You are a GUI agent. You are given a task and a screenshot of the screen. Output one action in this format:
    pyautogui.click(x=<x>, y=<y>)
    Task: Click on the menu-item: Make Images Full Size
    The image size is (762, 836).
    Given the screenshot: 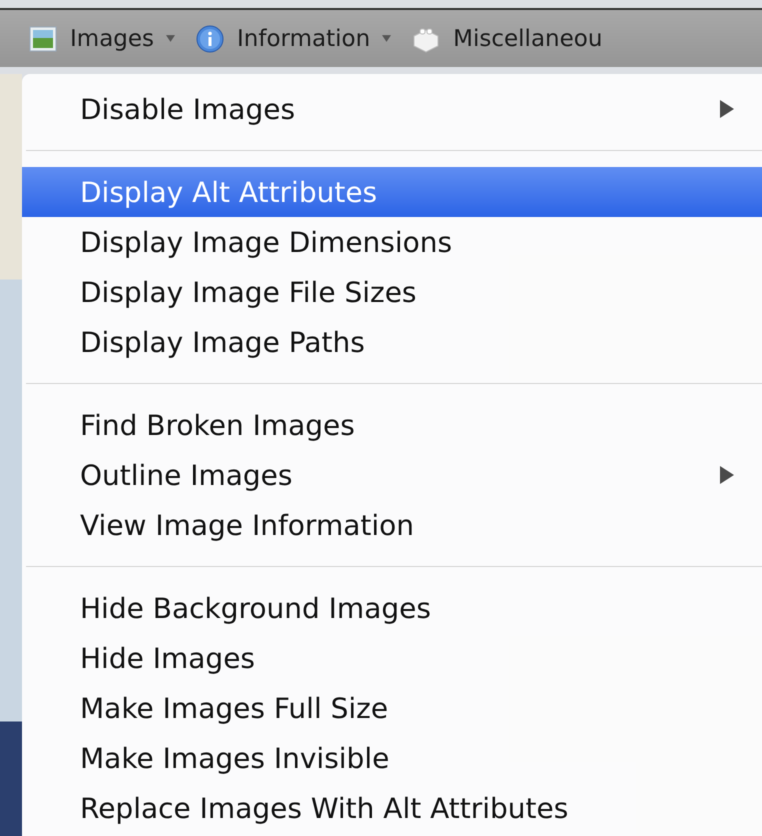 What is the action you would take?
    pyautogui.click(x=392, y=708)
    